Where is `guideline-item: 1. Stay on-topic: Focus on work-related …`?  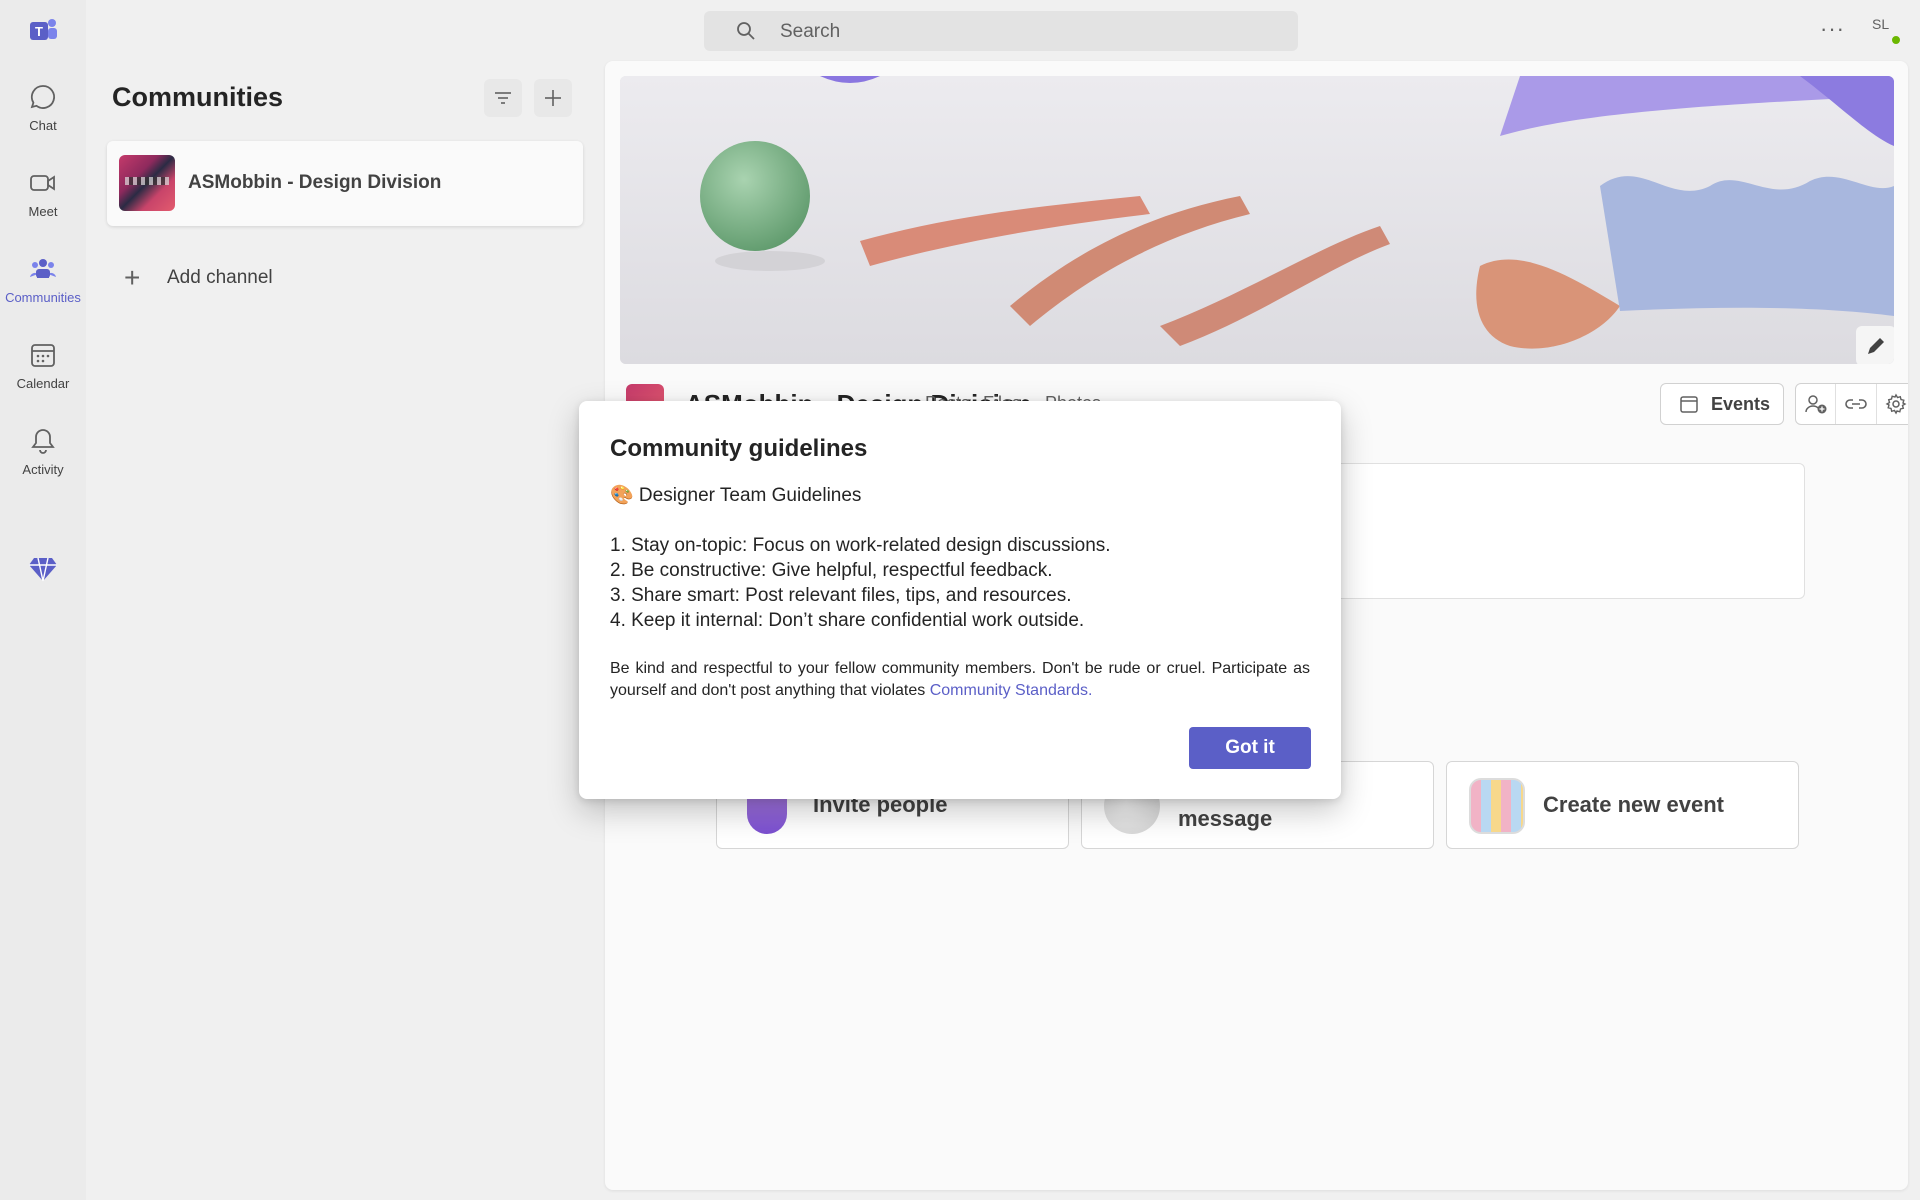 guideline-item: 1. Stay on-topic: Focus on work-related … is located at coordinates (860, 545).